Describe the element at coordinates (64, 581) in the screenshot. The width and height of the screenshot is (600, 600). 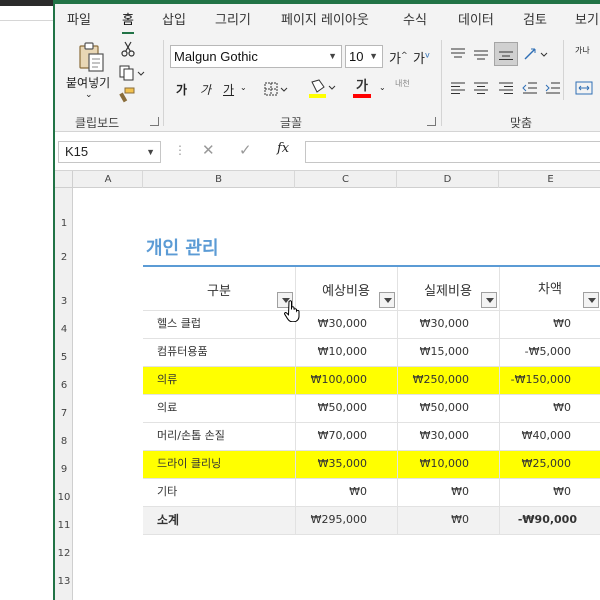
I see `row-header: 13` at that location.